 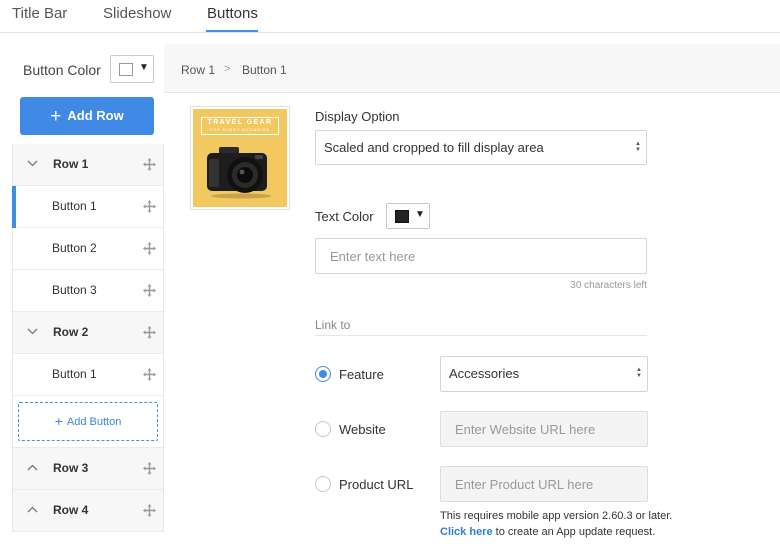 What do you see at coordinates (466, 532) in the screenshot?
I see `click-here-link: Click here` at bounding box center [466, 532].